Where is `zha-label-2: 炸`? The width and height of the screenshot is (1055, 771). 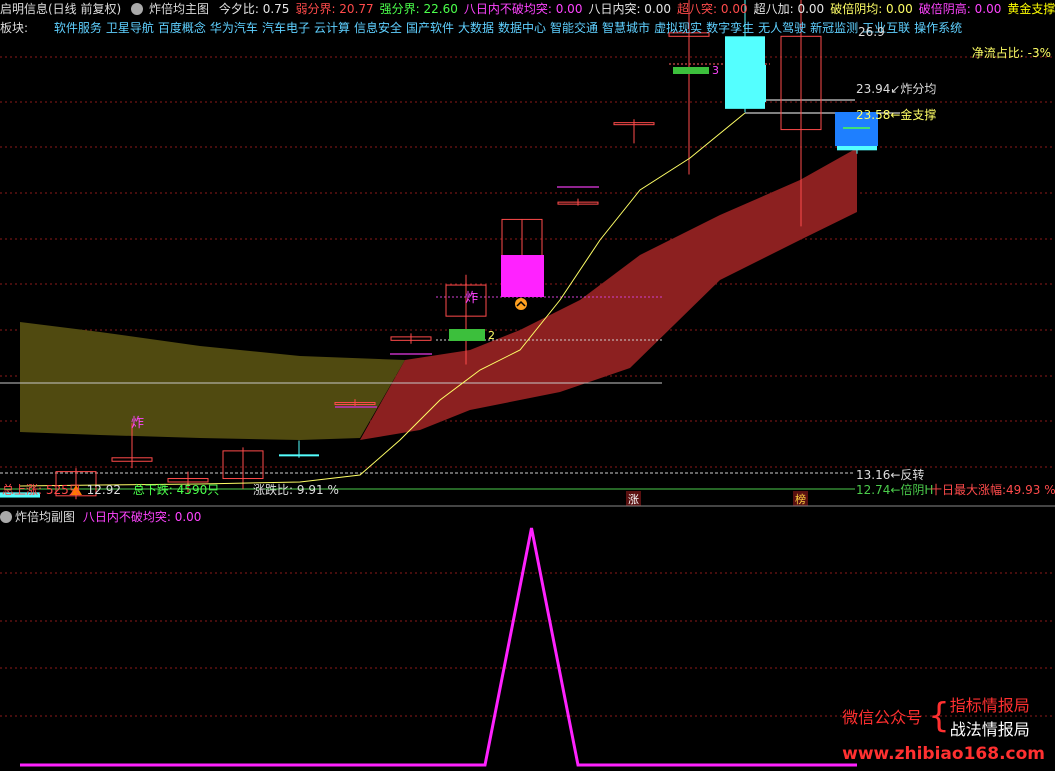 zha-label-2: 炸 is located at coordinates (471, 298).